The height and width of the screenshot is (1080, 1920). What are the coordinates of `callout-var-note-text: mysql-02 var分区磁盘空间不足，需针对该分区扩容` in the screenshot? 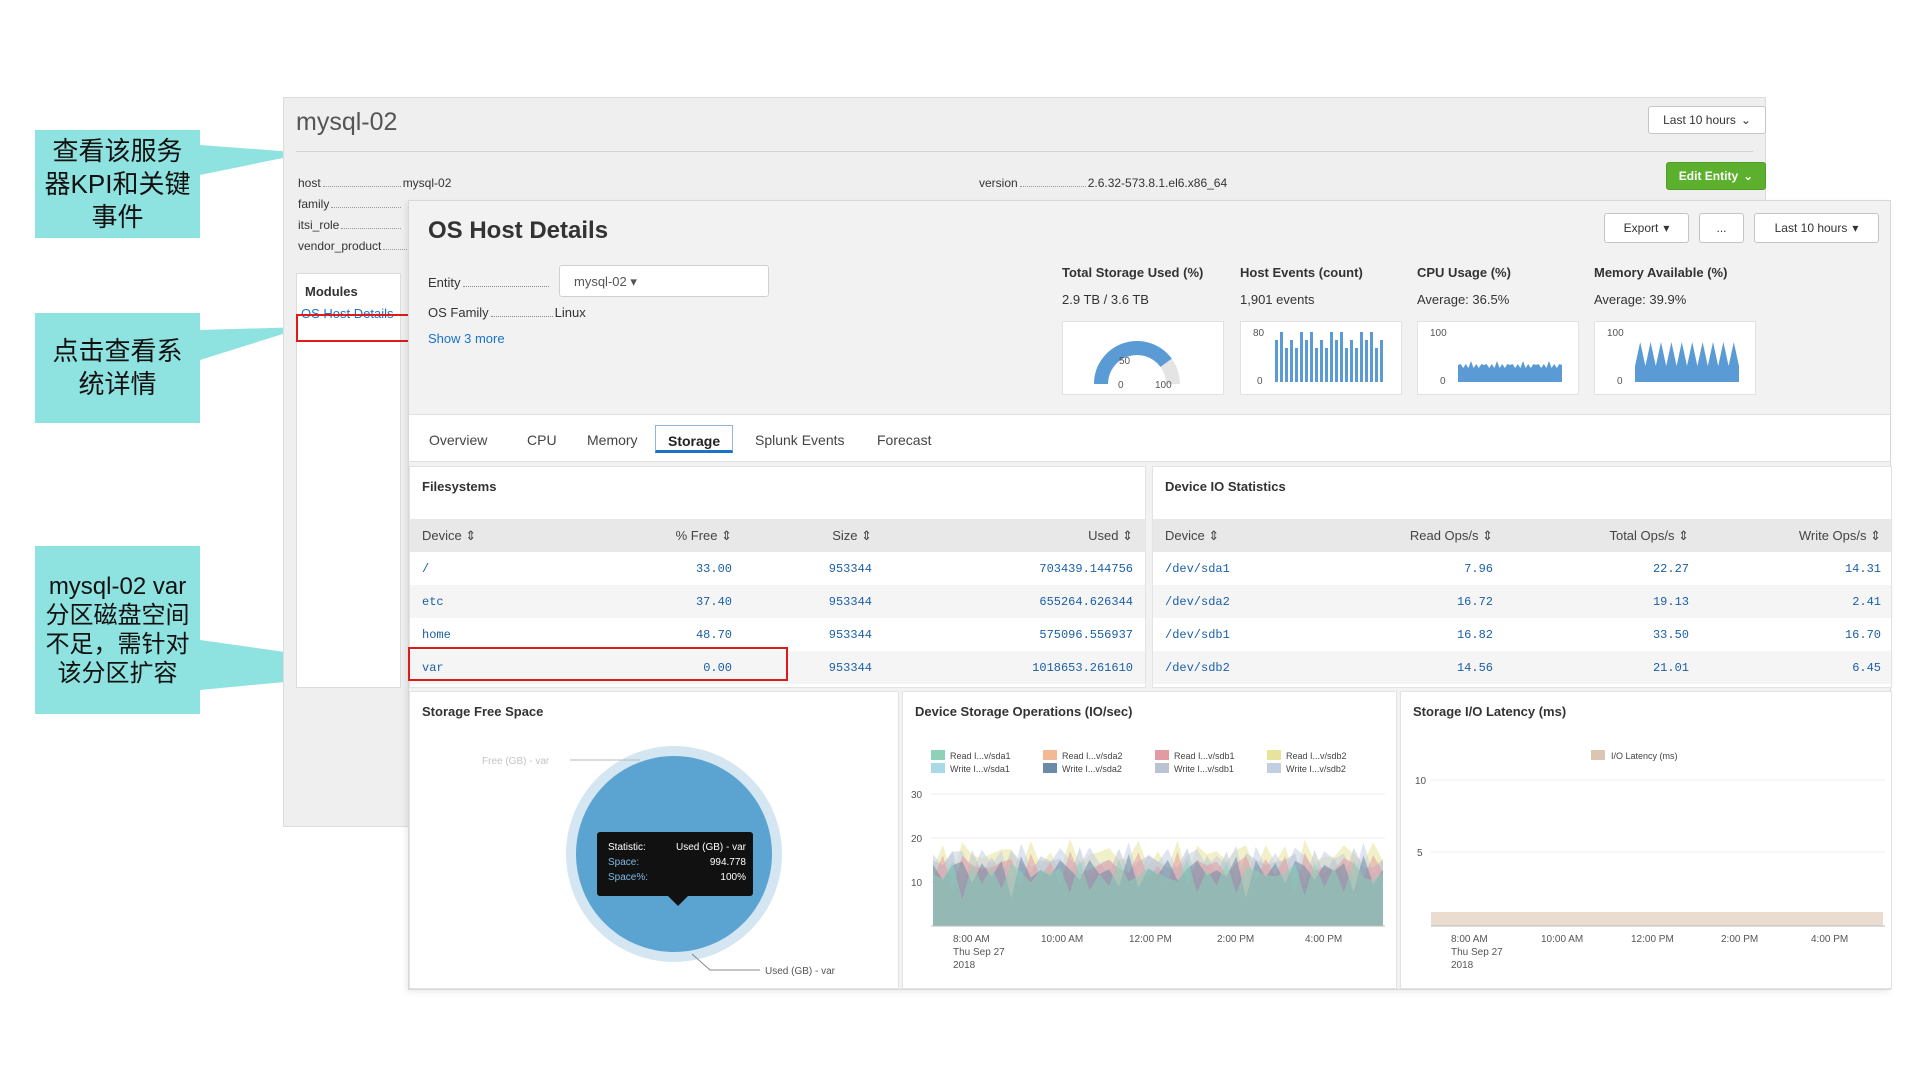 It's located at (117, 630).